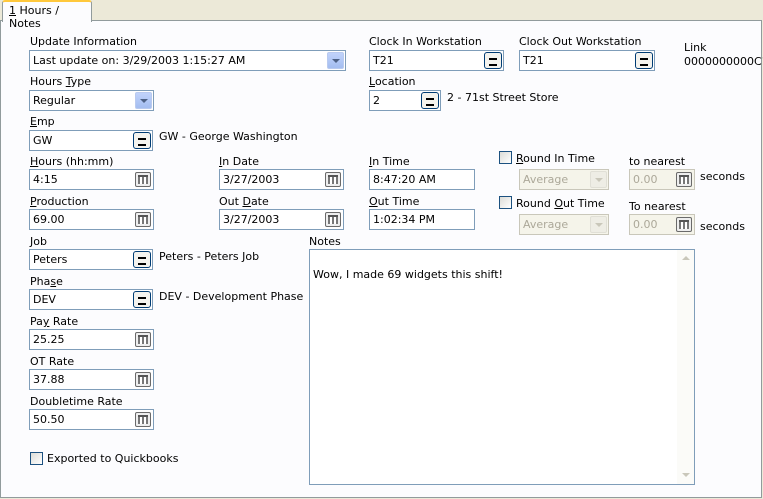 The image size is (763, 499). What do you see at coordinates (47, 15) in the screenshot?
I see `tab-hours-notes: 1 Hours / Notes` at bounding box center [47, 15].